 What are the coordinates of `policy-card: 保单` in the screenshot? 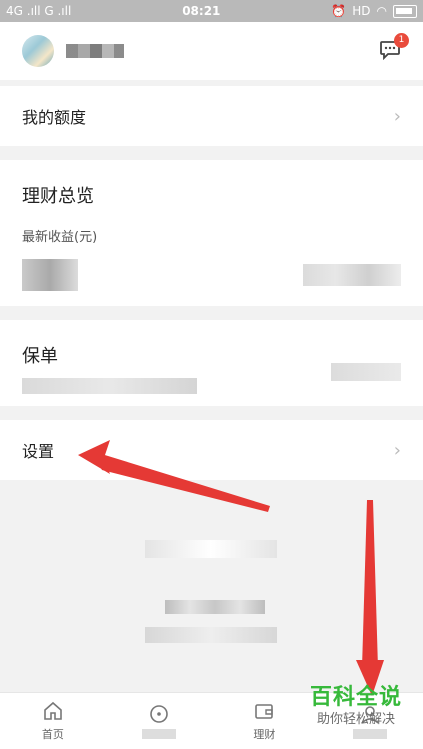 It's located at (211, 363).